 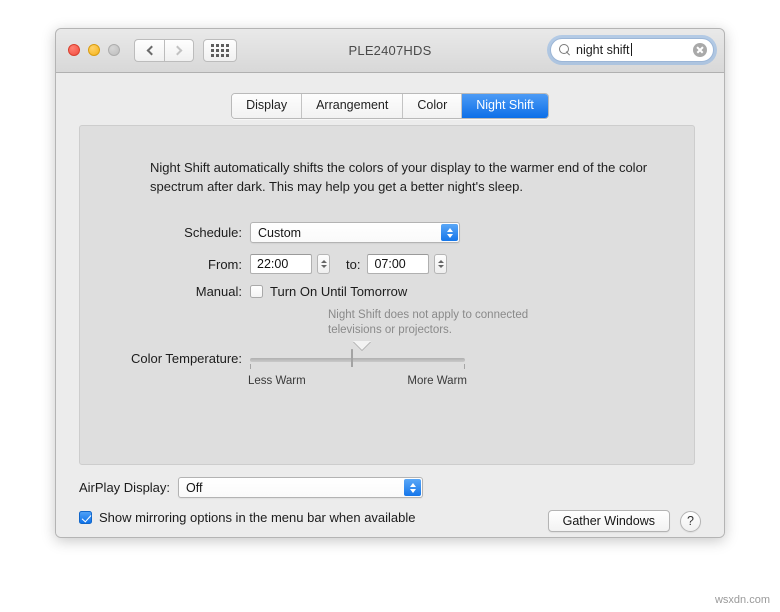 What do you see at coordinates (256, 291) in the screenshot?
I see `turn-on-until-tomorrow-checkbox` at bounding box center [256, 291].